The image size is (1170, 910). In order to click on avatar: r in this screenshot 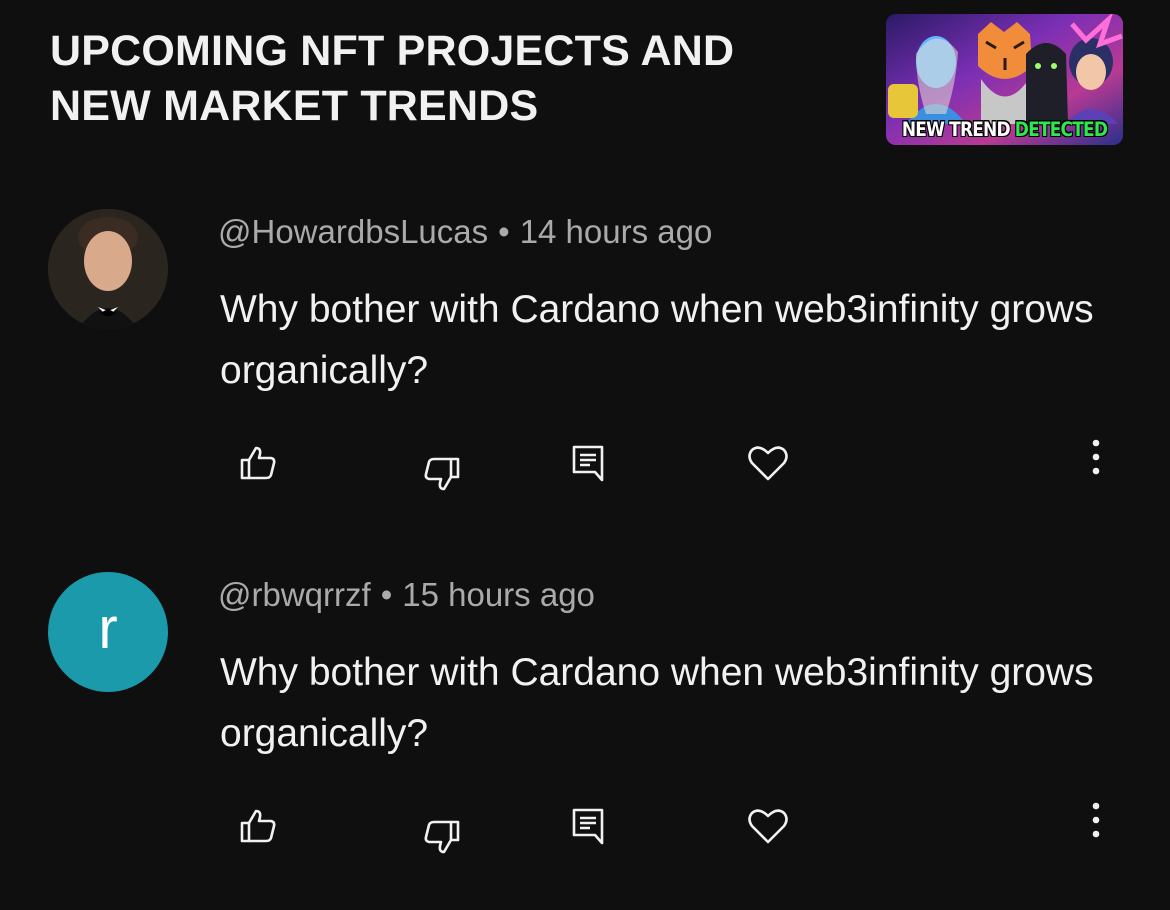, I will do `click(108, 632)`.